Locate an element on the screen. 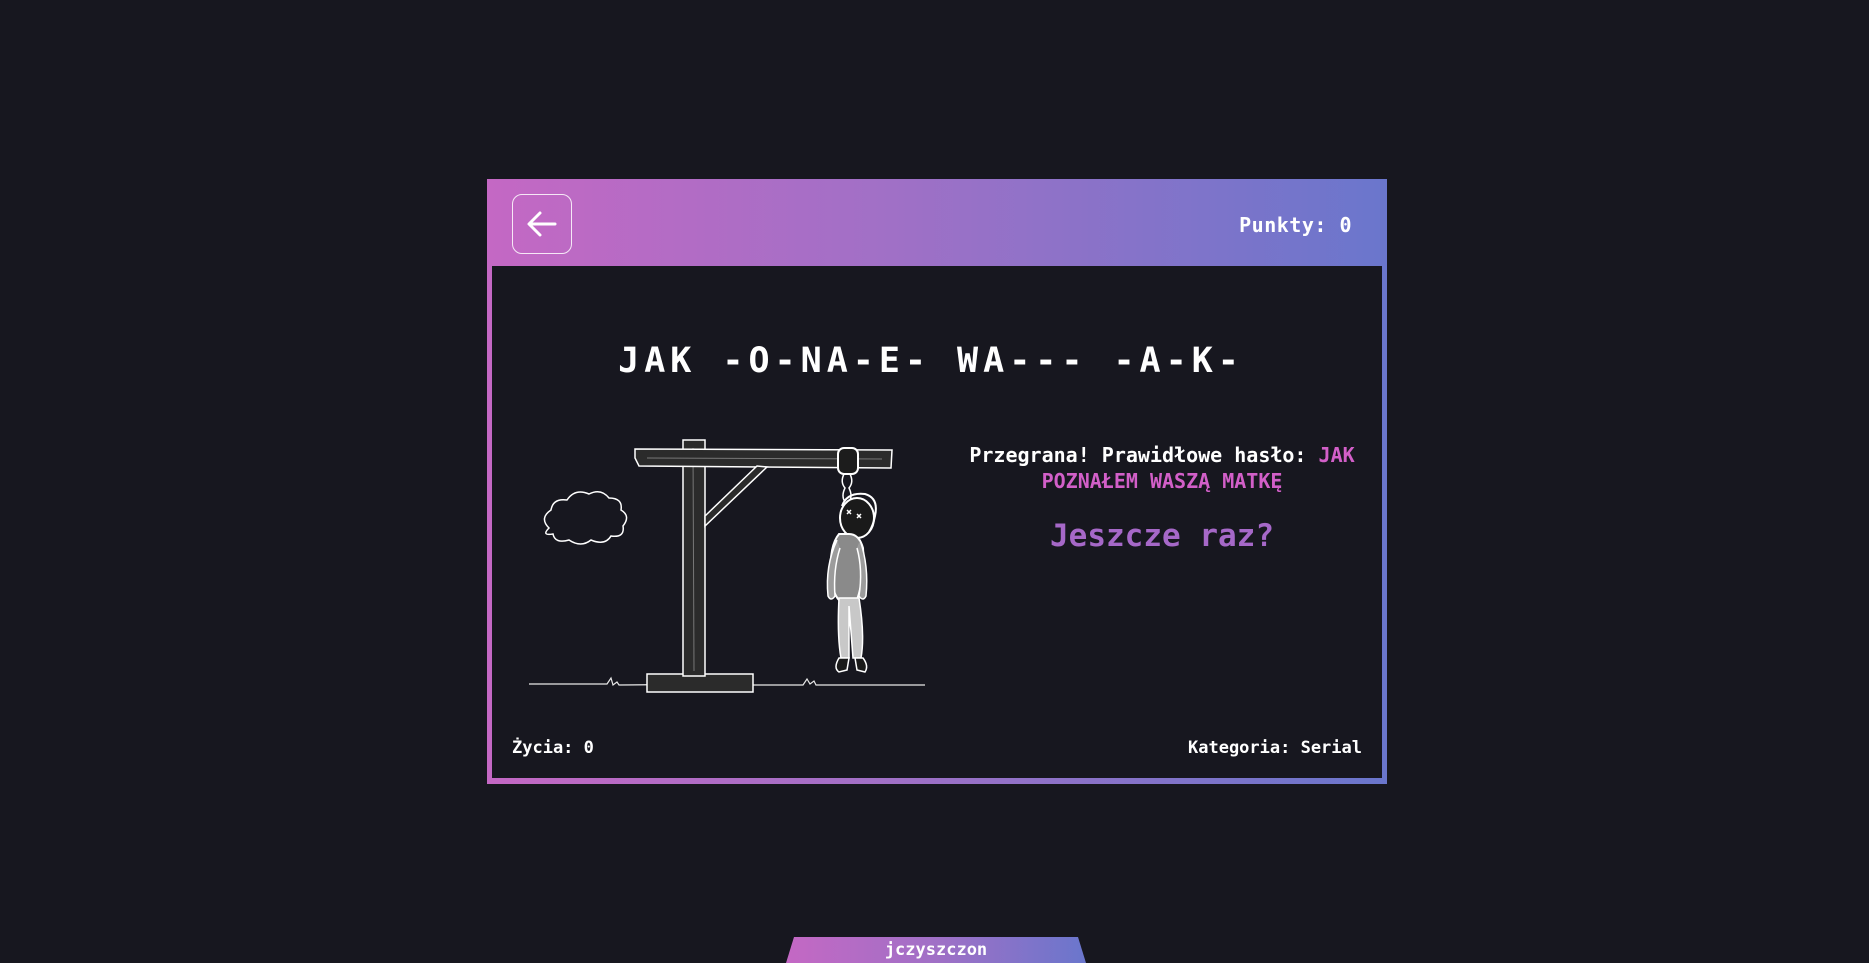 The width and height of the screenshot is (1869, 963). masked-phrase: JAK -O-NA-E- WA--- -A-K- is located at coordinates (931, 361).